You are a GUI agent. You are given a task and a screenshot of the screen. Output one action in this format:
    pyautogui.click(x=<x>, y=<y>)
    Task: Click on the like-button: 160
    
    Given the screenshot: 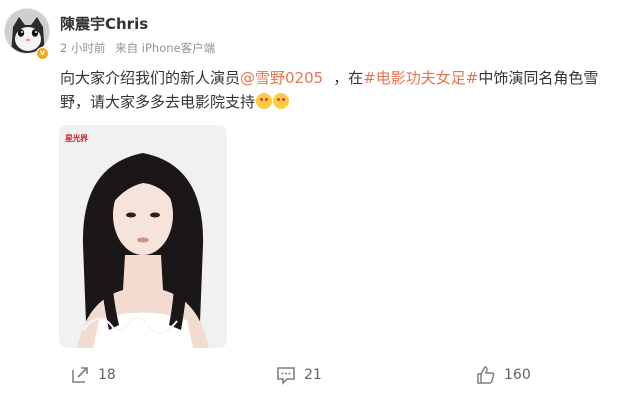 What is the action you would take?
    pyautogui.click(x=503, y=375)
    